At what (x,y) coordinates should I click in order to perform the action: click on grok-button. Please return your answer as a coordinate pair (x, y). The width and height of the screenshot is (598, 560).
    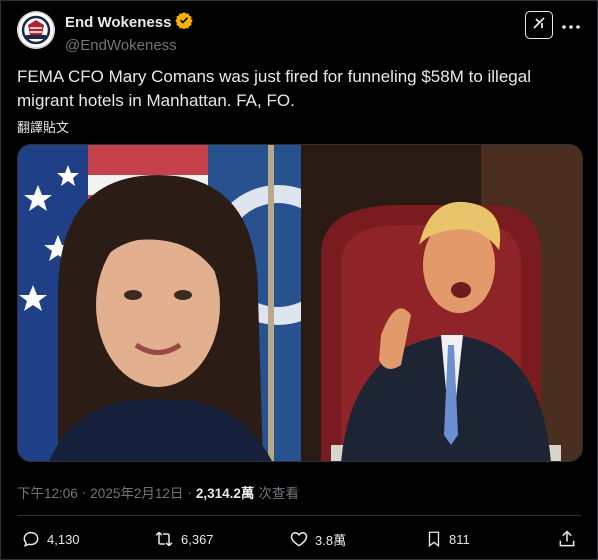
    Looking at the image, I should click on (539, 25).